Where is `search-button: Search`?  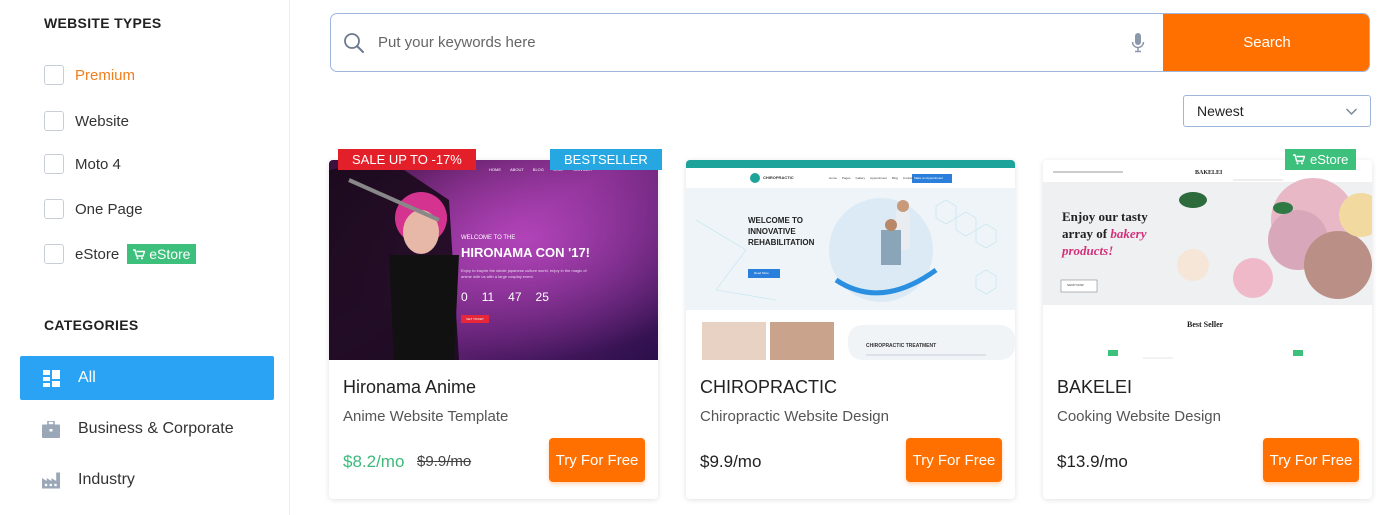
search-button: Search is located at coordinates (1266, 42).